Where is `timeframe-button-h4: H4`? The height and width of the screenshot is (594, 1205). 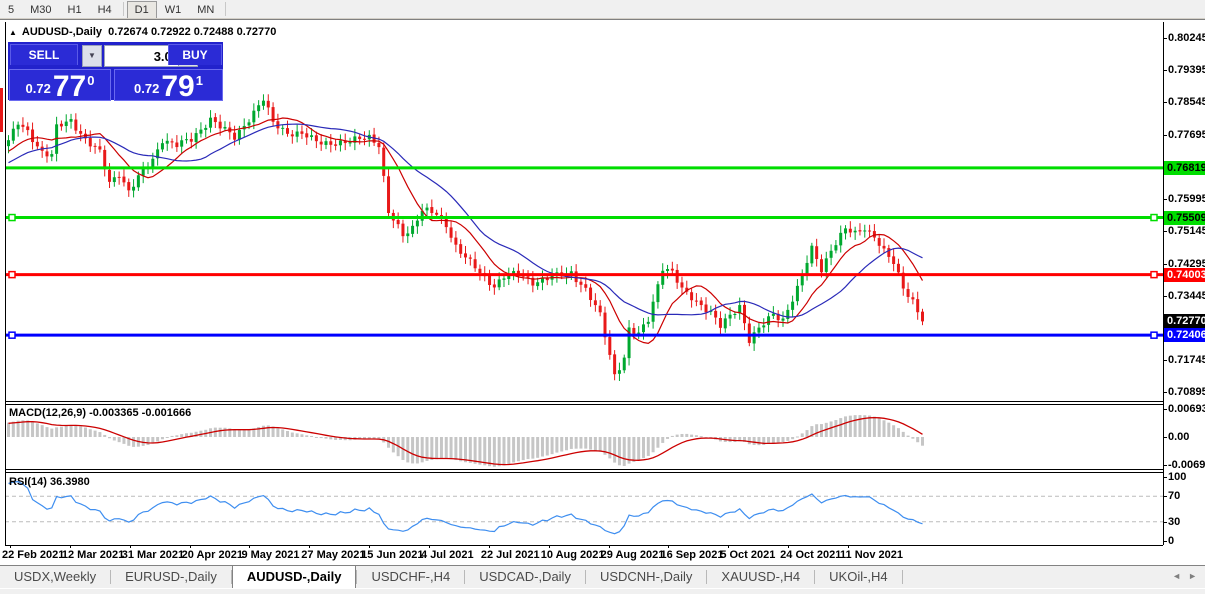 timeframe-button-h4: H4 is located at coordinates (105, 9).